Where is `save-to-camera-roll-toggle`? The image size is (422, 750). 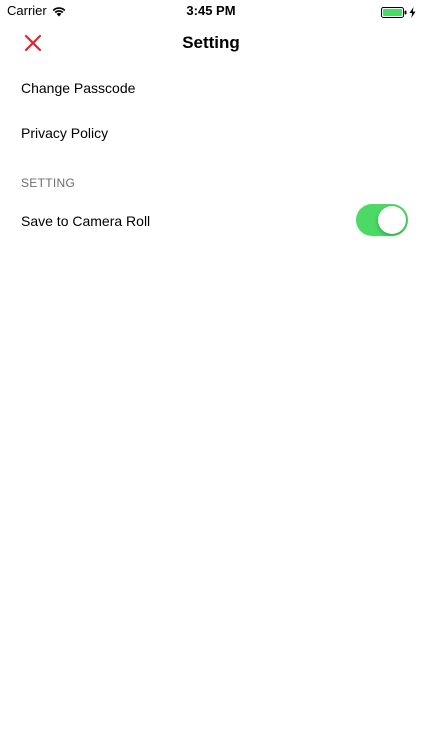 save-to-camera-roll-toggle is located at coordinates (382, 220).